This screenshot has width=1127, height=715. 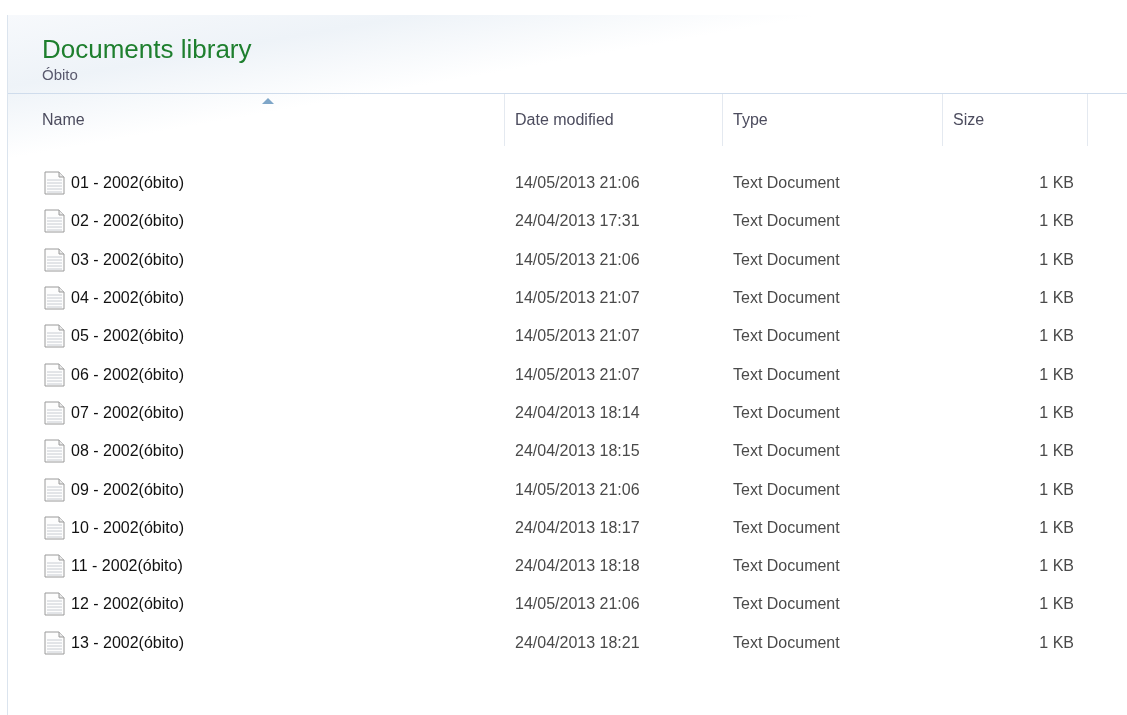 What do you see at coordinates (127, 259) in the screenshot?
I see `file-name: 03 - 2002(óbito)` at bounding box center [127, 259].